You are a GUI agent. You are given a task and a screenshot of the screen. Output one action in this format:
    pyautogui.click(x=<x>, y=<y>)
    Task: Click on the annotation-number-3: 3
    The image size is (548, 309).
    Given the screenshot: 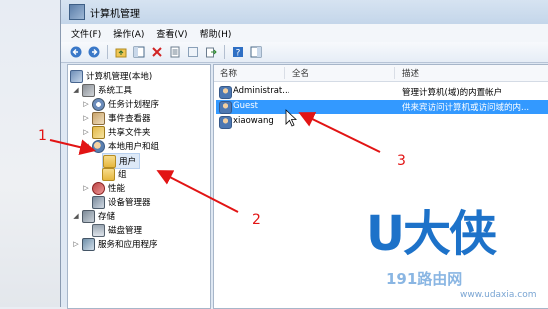 What is the action you would take?
    pyautogui.click(x=401, y=161)
    